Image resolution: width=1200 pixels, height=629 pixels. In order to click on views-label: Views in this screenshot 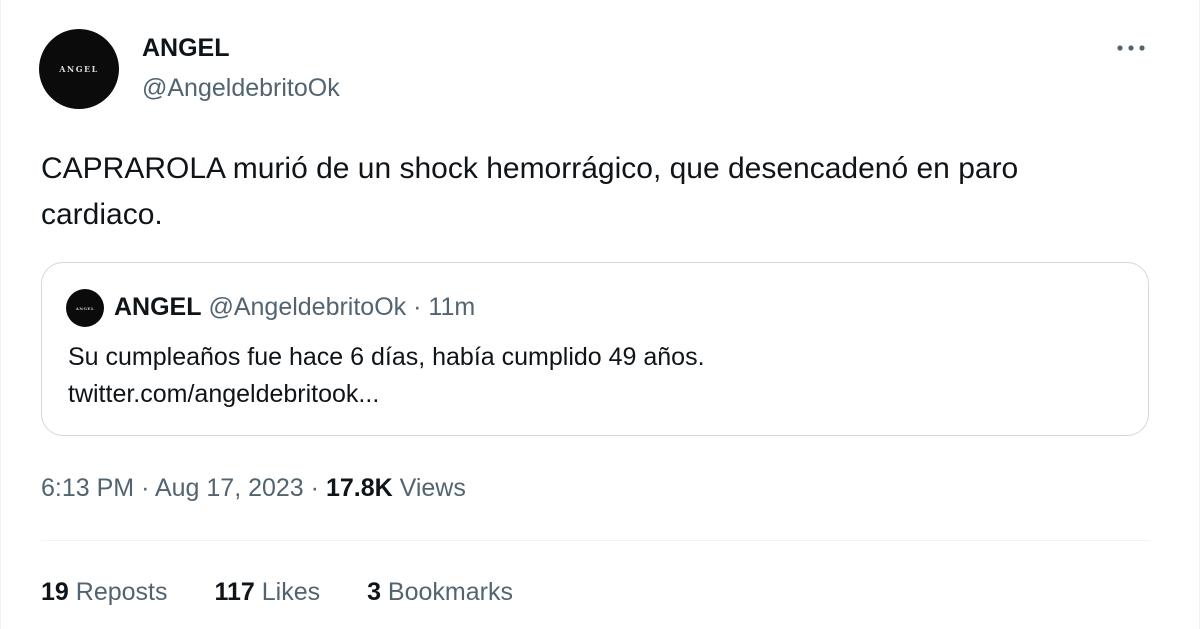, I will do `click(432, 488)`.